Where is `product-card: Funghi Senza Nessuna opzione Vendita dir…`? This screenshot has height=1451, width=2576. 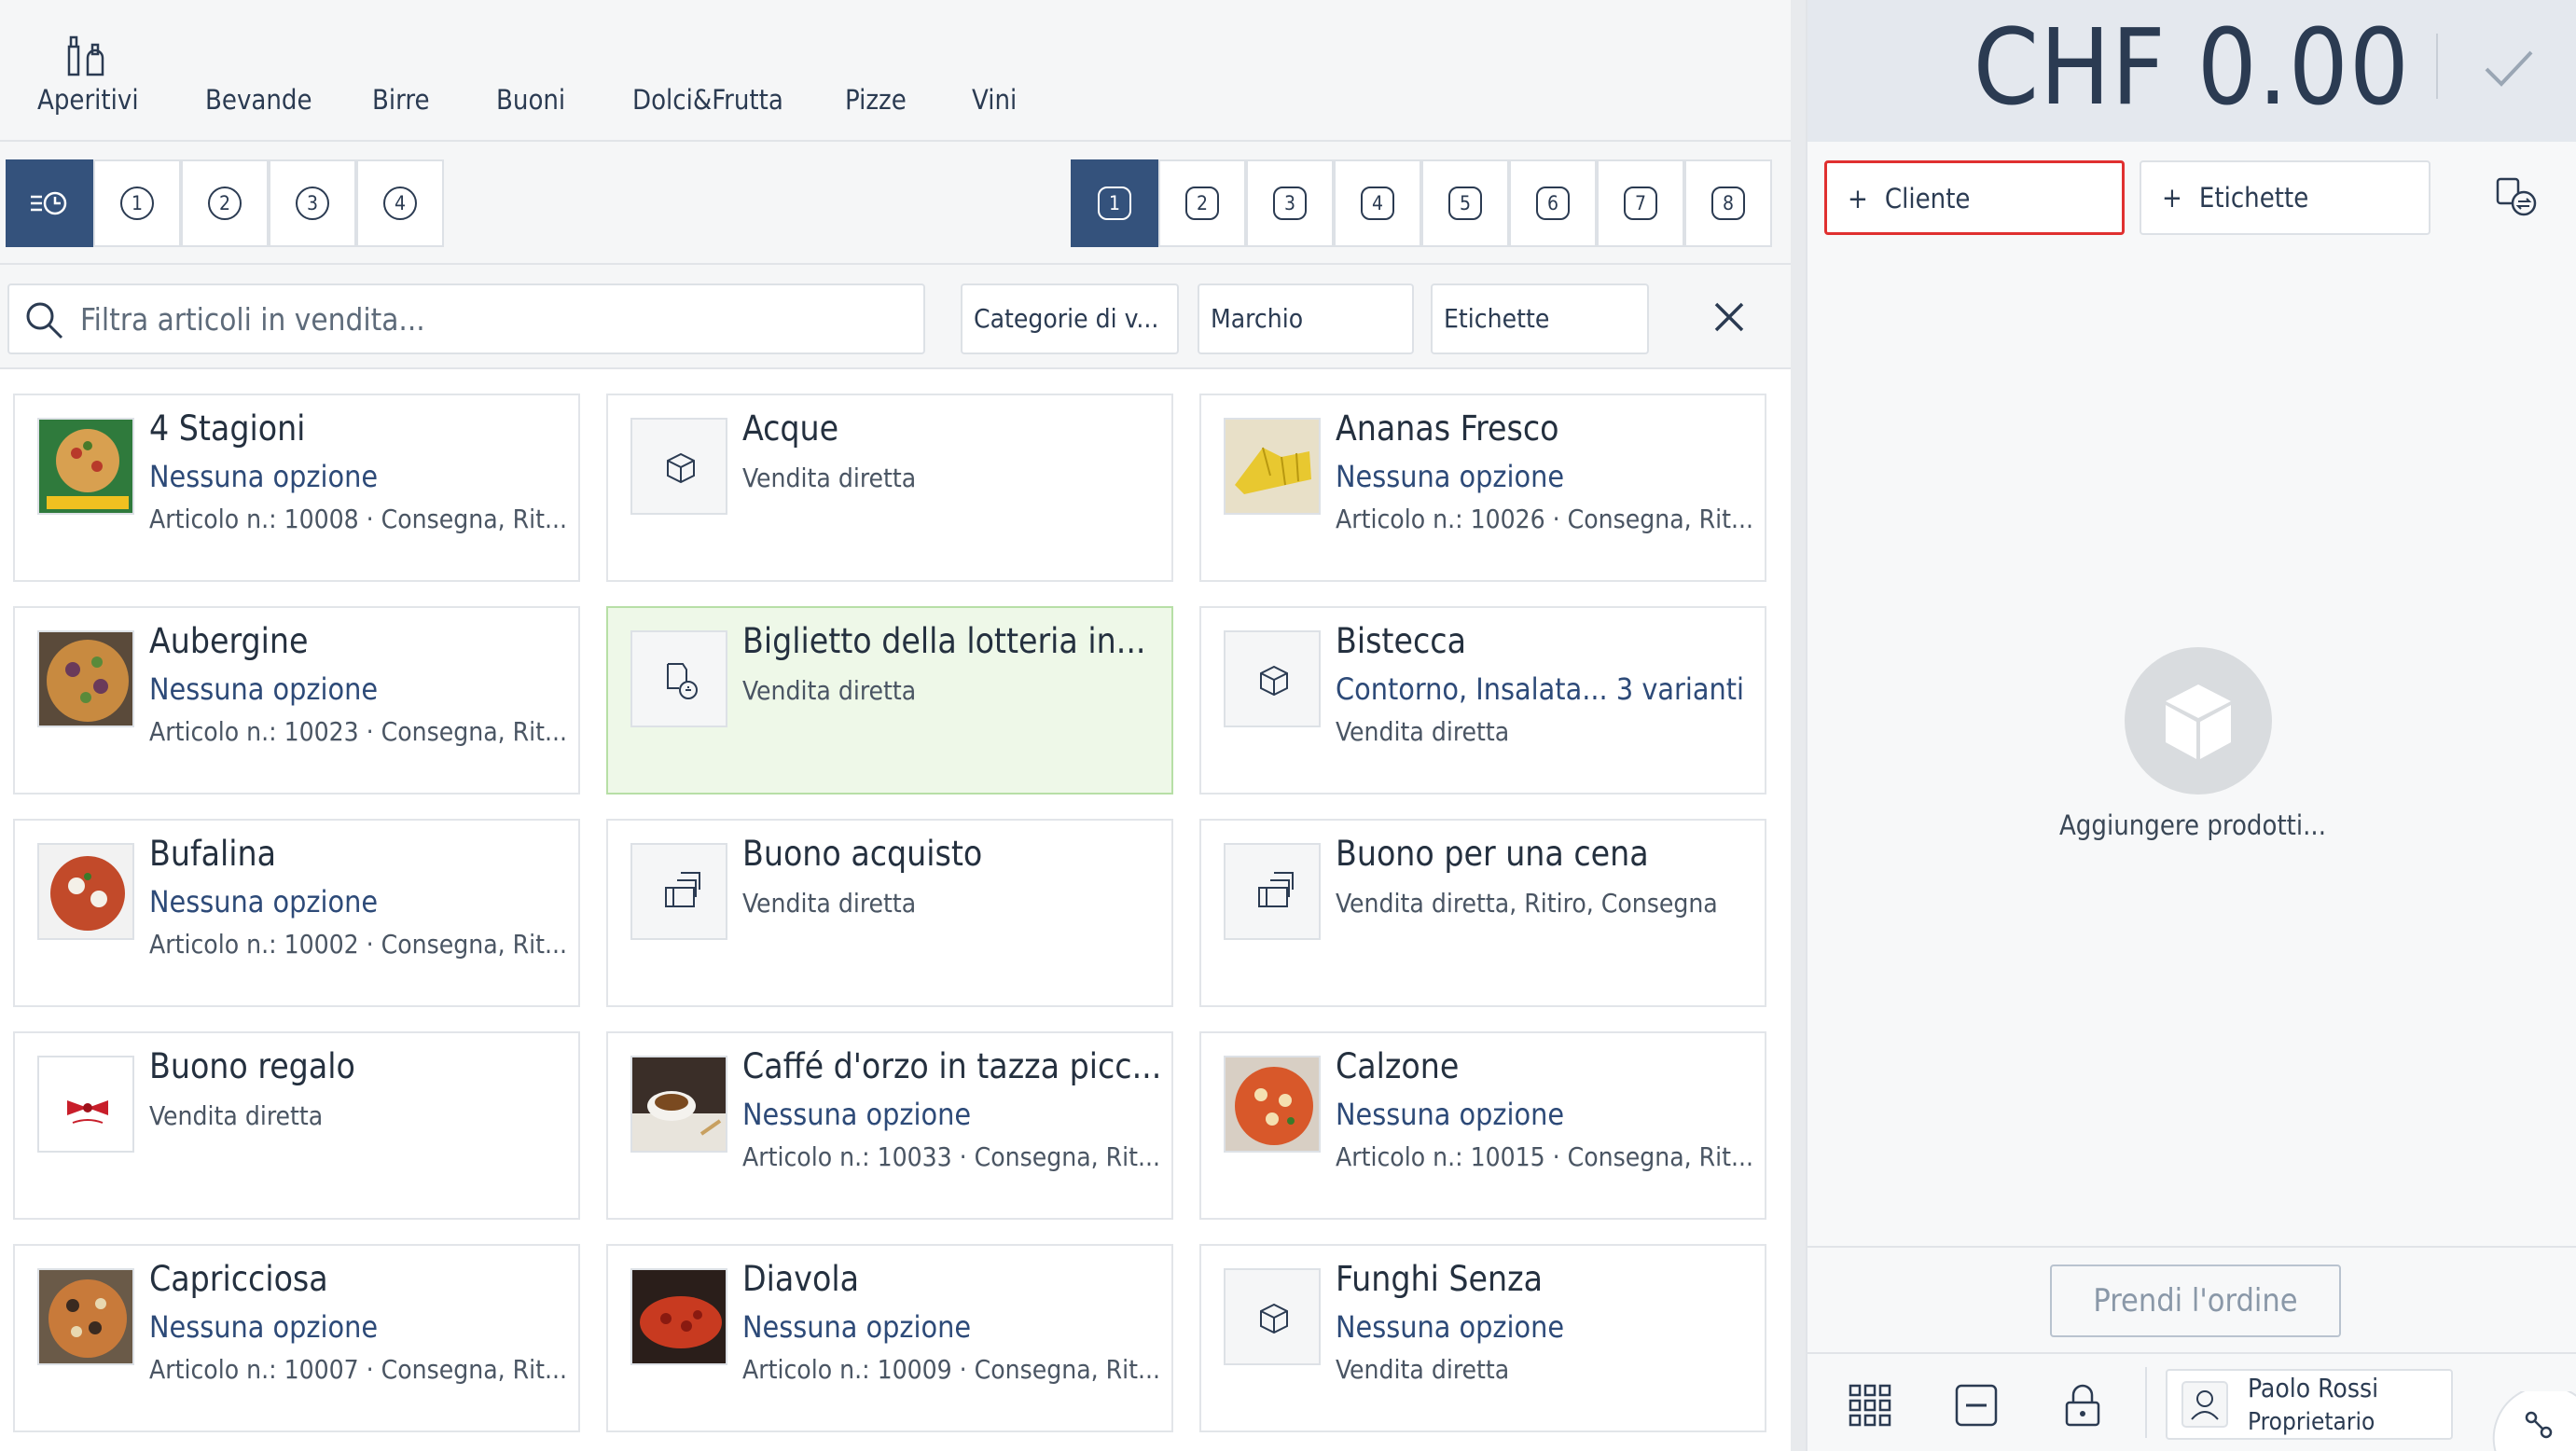 product-card: Funghi Senza Nessuna opzione Vendita dir… is located at coordinates (1482, 1338).